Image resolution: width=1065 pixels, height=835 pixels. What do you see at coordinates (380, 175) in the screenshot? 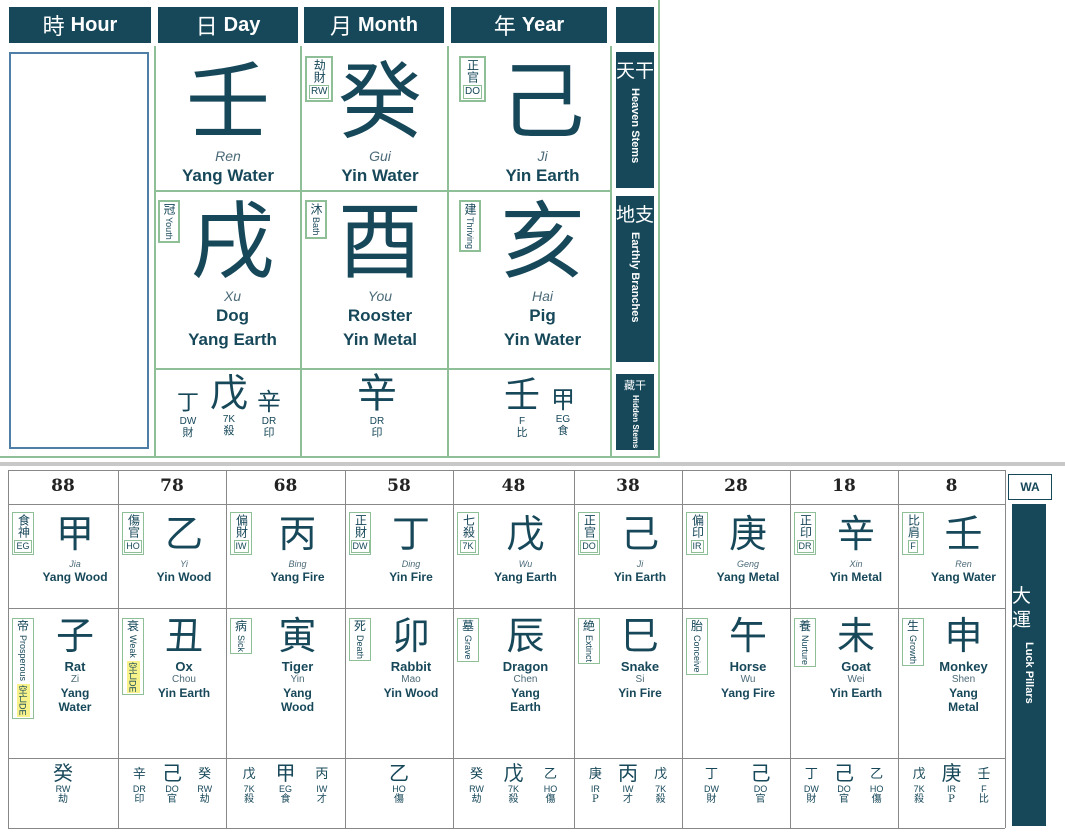
I see `stem-month-element: Yin Water` at bounding box center [380, 175].